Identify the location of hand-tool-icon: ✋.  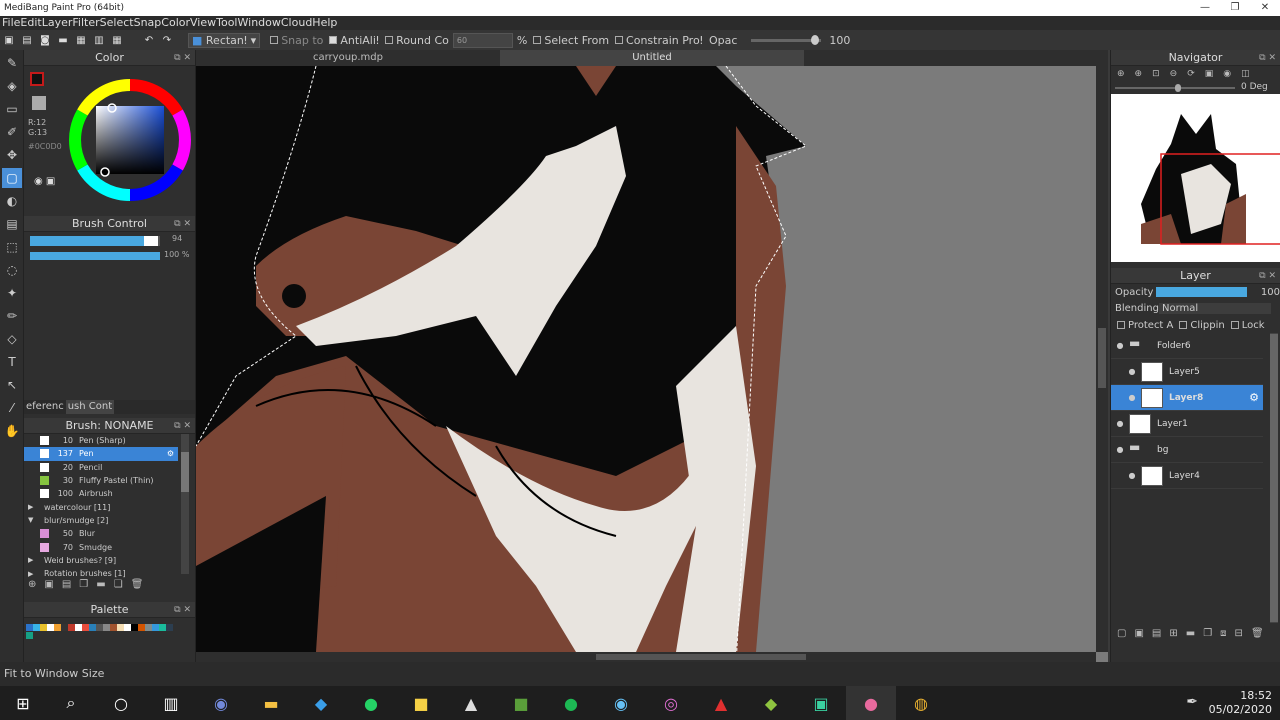
(12, 431).